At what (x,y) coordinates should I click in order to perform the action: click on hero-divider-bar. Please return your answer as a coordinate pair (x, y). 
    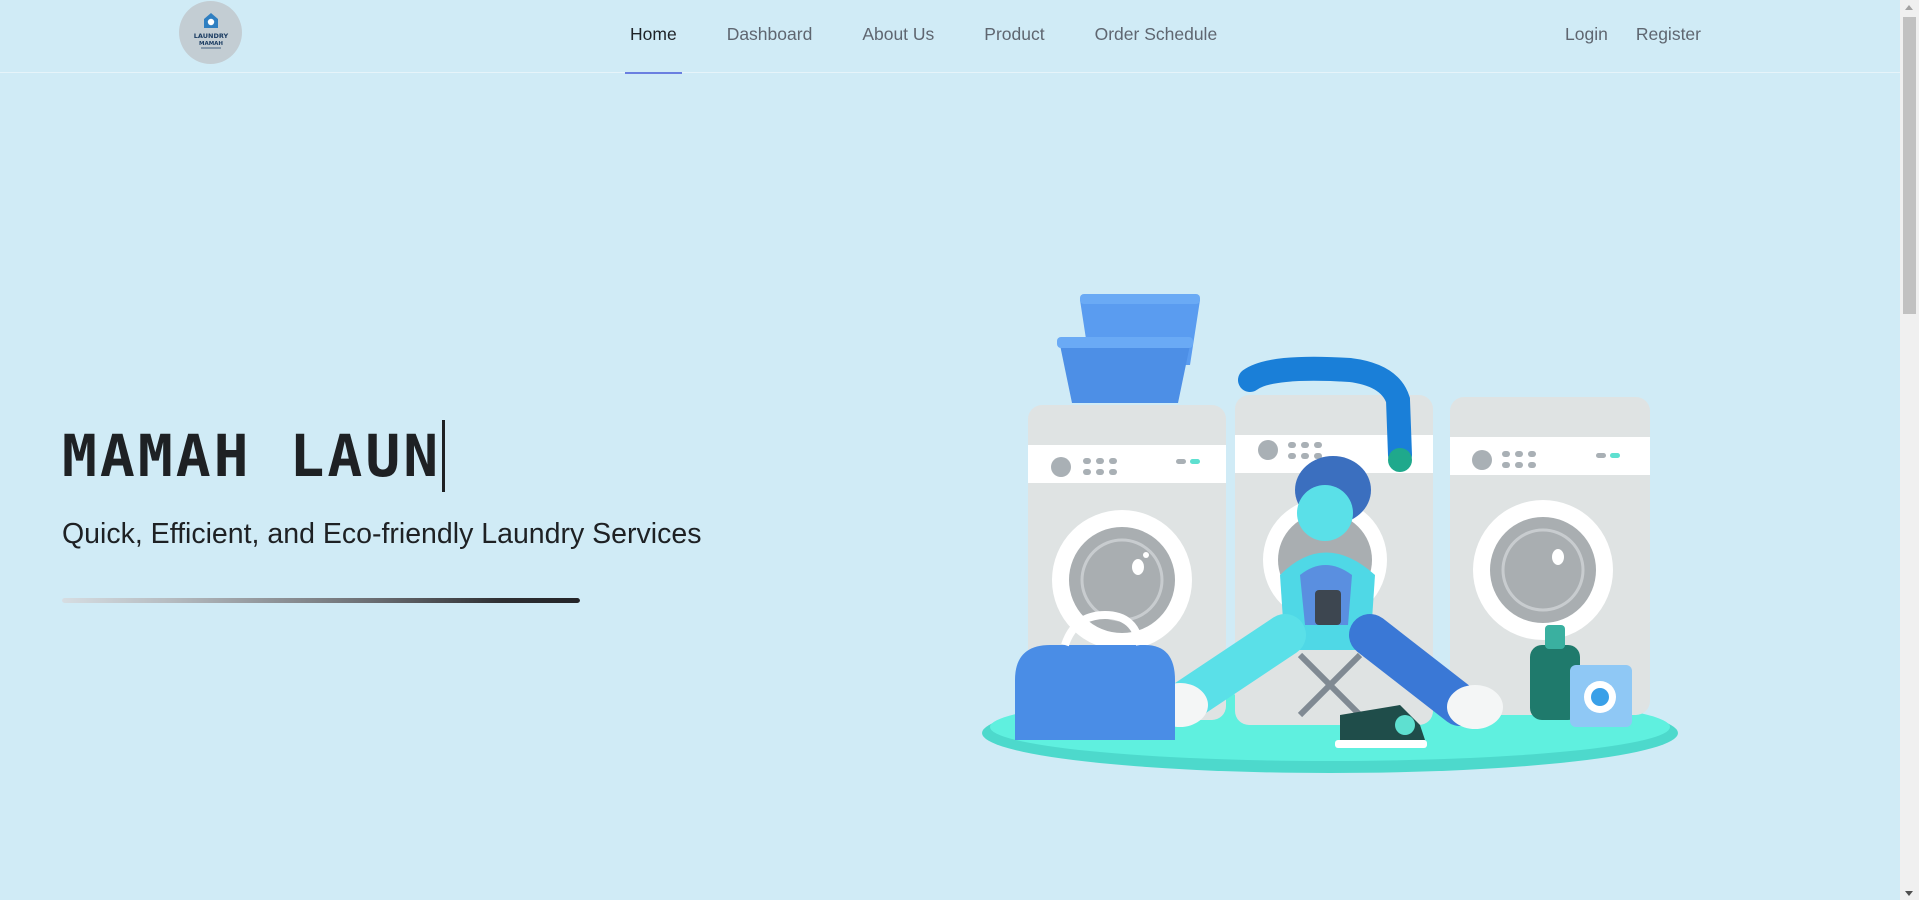
    Looking at the image, I should click on (321, 600).